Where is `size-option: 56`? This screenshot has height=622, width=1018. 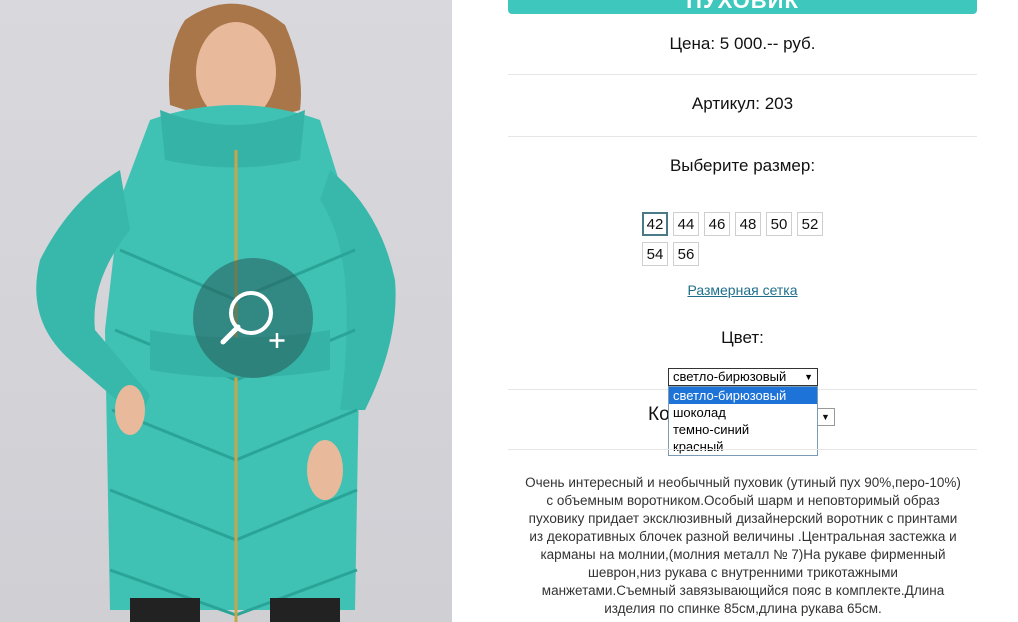 size-option: 56 is located at coordinates (686, 254).